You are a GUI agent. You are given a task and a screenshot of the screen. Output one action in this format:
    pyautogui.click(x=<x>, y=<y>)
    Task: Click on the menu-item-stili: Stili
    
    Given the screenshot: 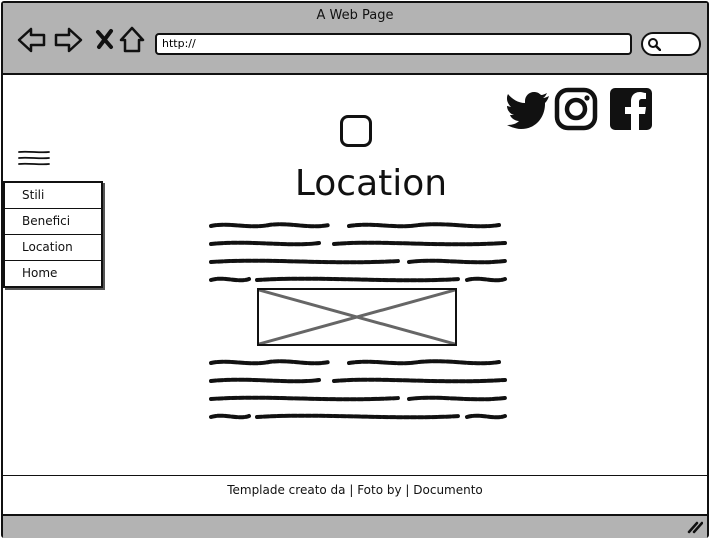 What is the action you would take?
    pyautogui.click(x=53, y=196)
    